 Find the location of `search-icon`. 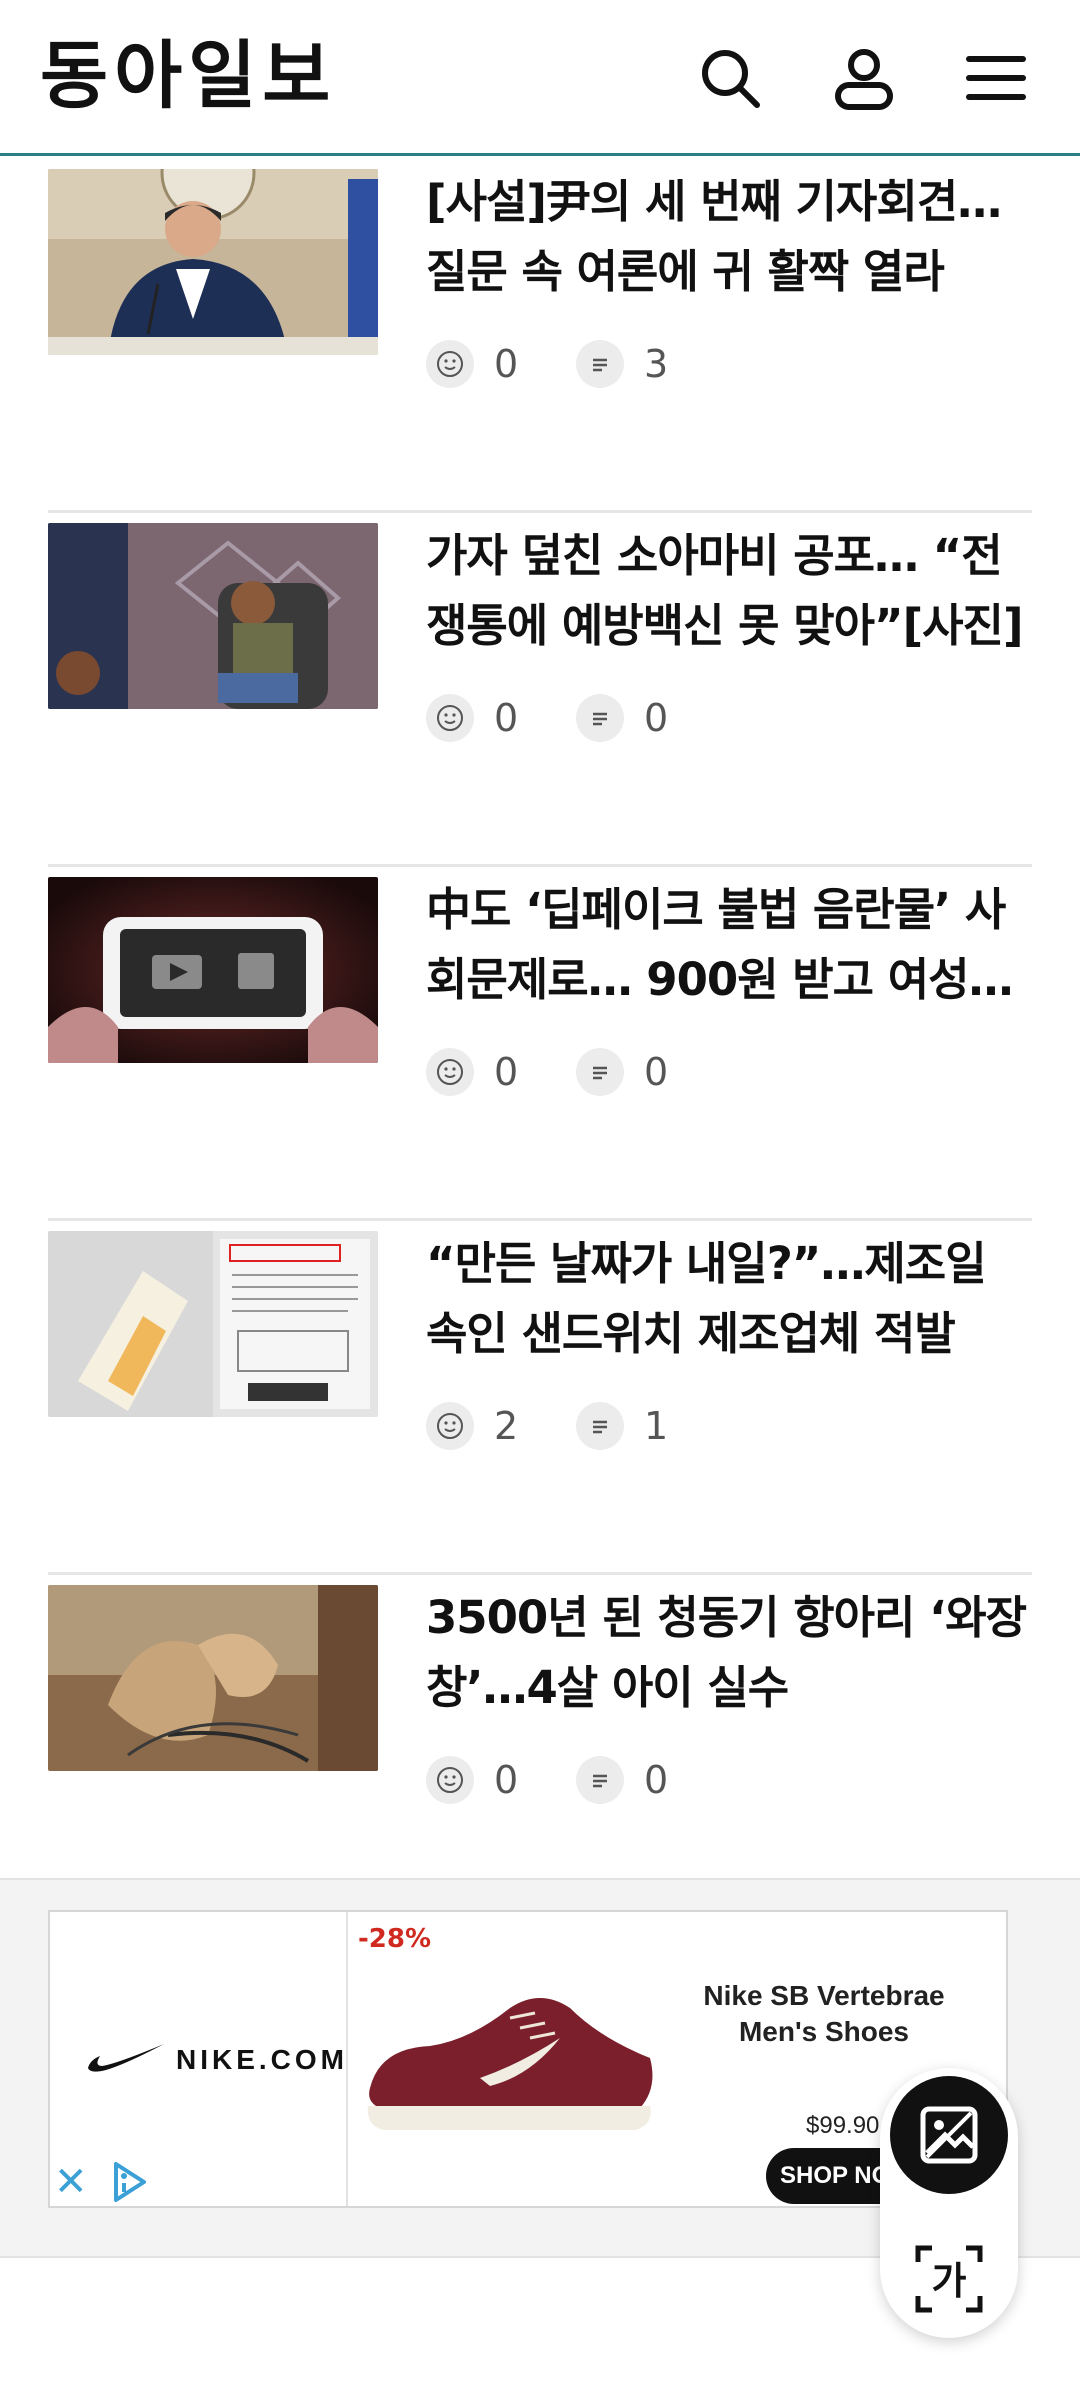

search-icon is located at coordinates (730, 78).